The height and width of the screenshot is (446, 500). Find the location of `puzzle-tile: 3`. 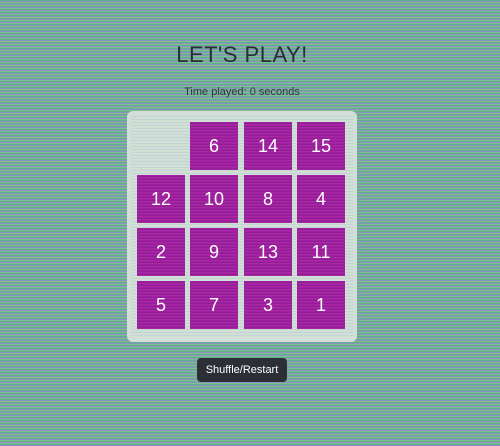

puzzle-tile: 3 is located at coordinates (268, 305).